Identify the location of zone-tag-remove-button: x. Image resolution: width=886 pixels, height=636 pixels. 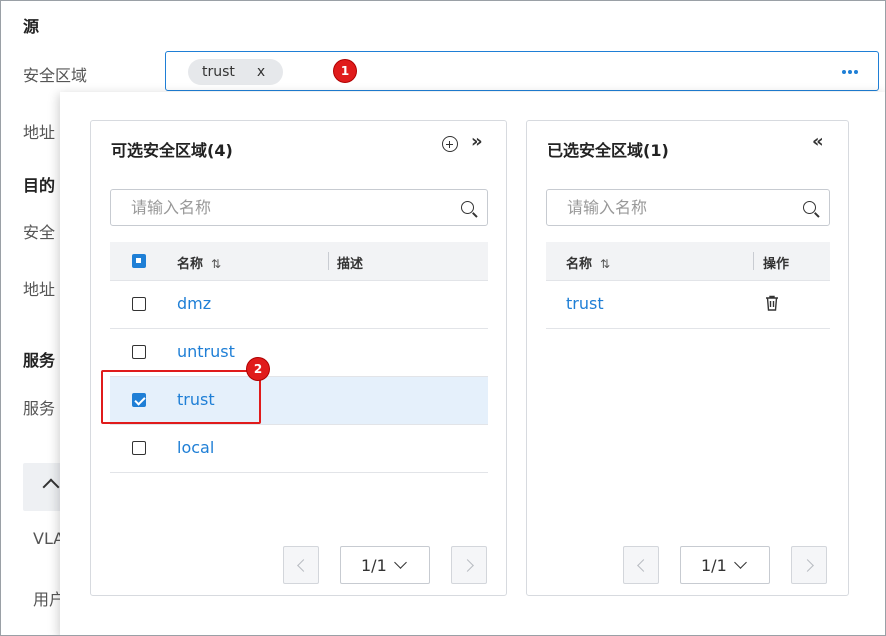
(261, 72).